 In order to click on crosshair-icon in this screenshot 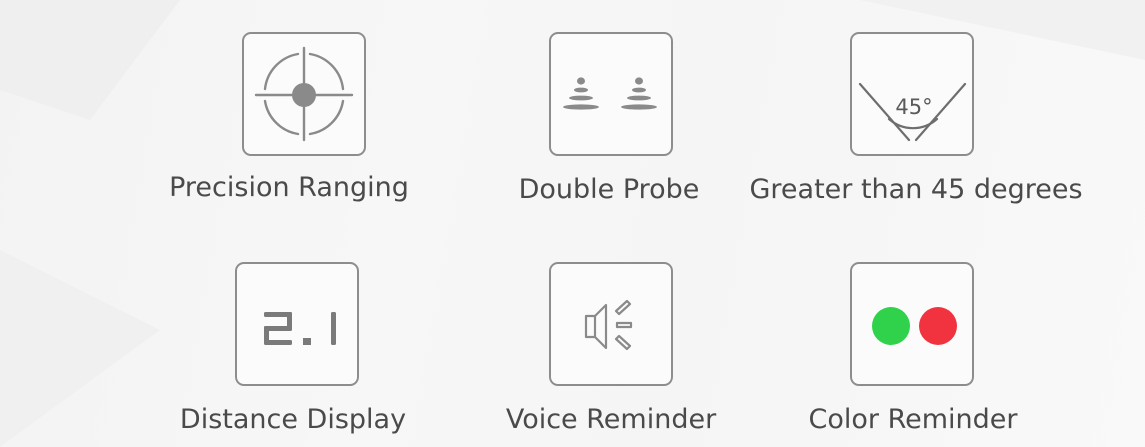, I will do `click(304, 94)`.